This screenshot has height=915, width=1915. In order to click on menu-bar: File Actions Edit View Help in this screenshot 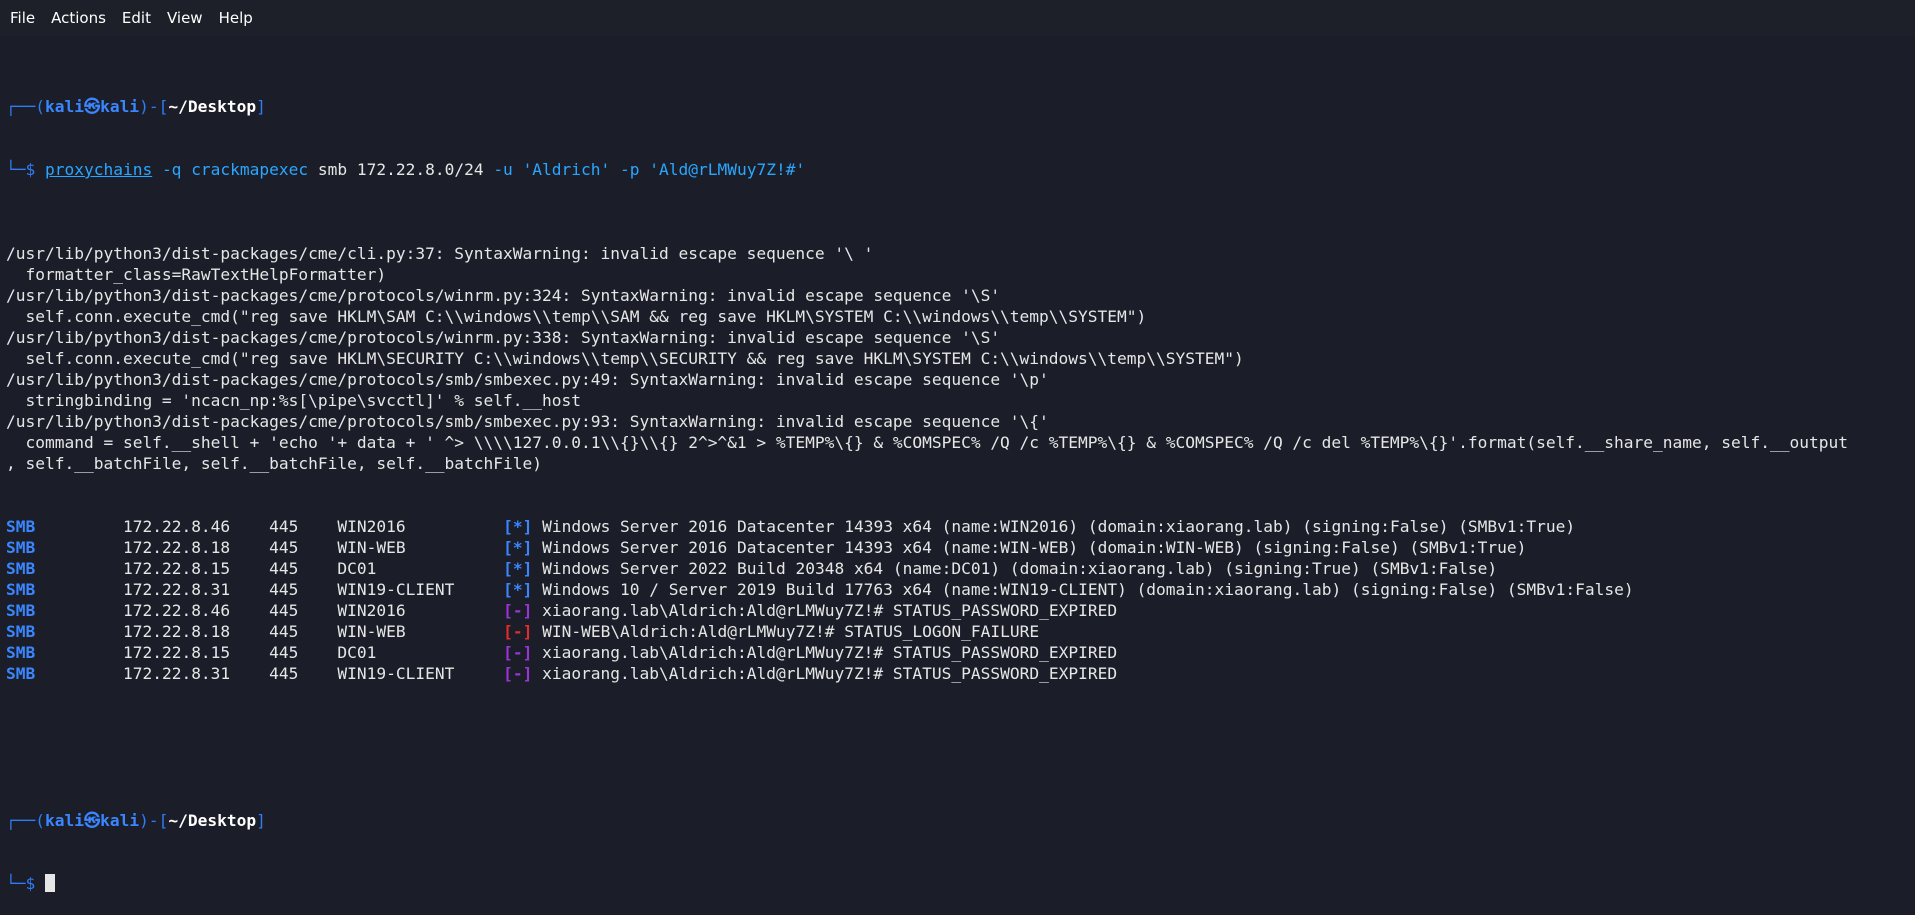, I will do `click(957, 18)`.